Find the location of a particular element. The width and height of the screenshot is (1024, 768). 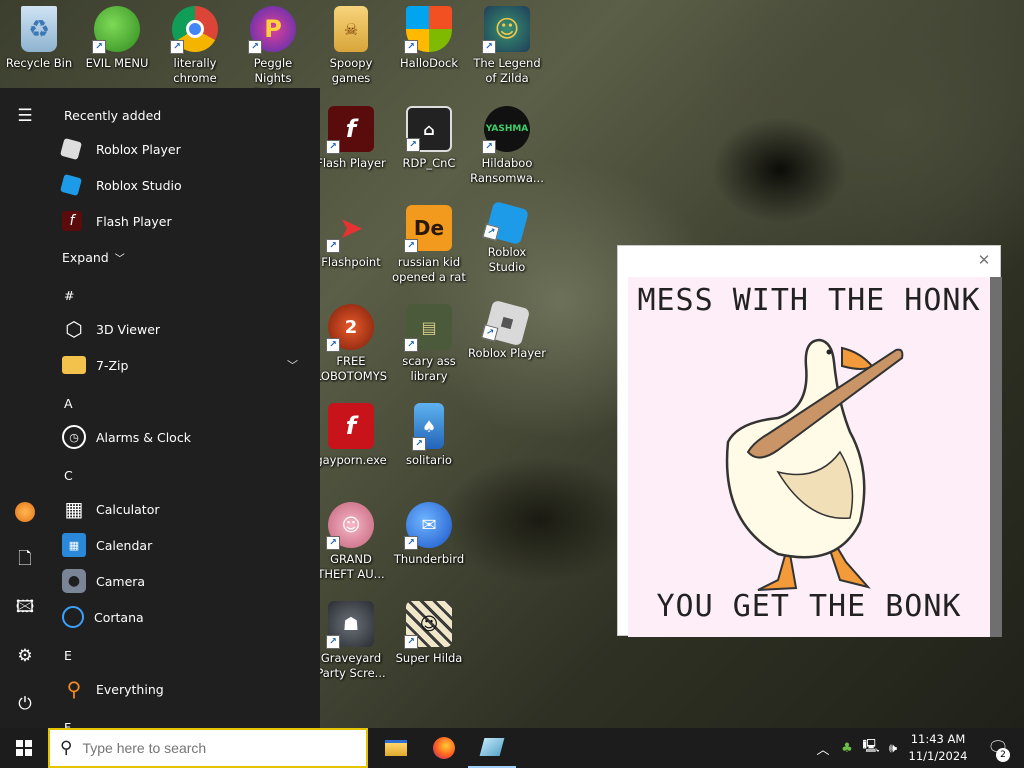

settings-button: ⚙ is located at coordinates (25, 656).